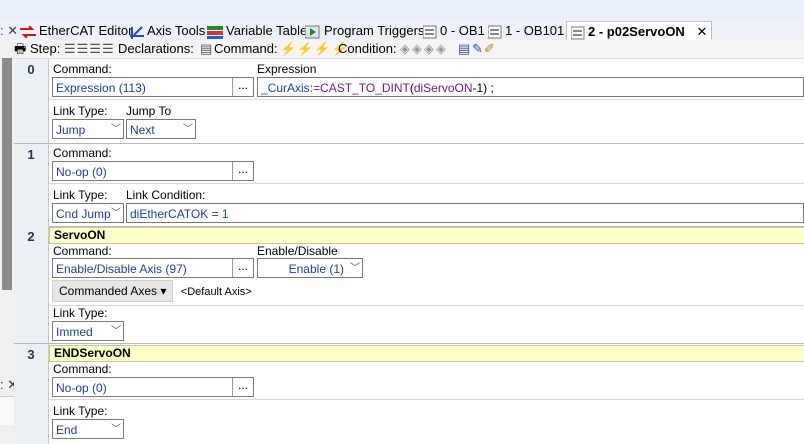 The image size is (804, 444). I want to click on link-condition-field: diEtherCATOK = 1, so click(465, 213).